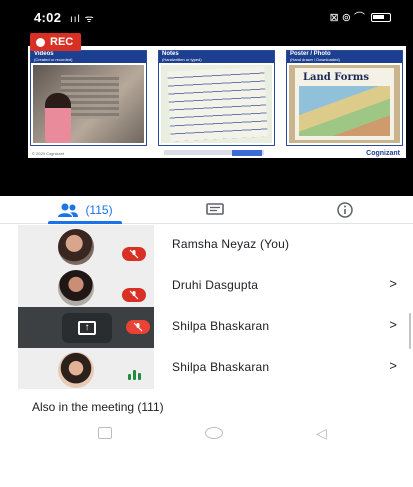 The height and width of the screenshot is (487, 413). Describe the element at coordinates (98, 407) in the screenshot. I see `also-in-meeting-header: Also in the meeting (111)` at that location.